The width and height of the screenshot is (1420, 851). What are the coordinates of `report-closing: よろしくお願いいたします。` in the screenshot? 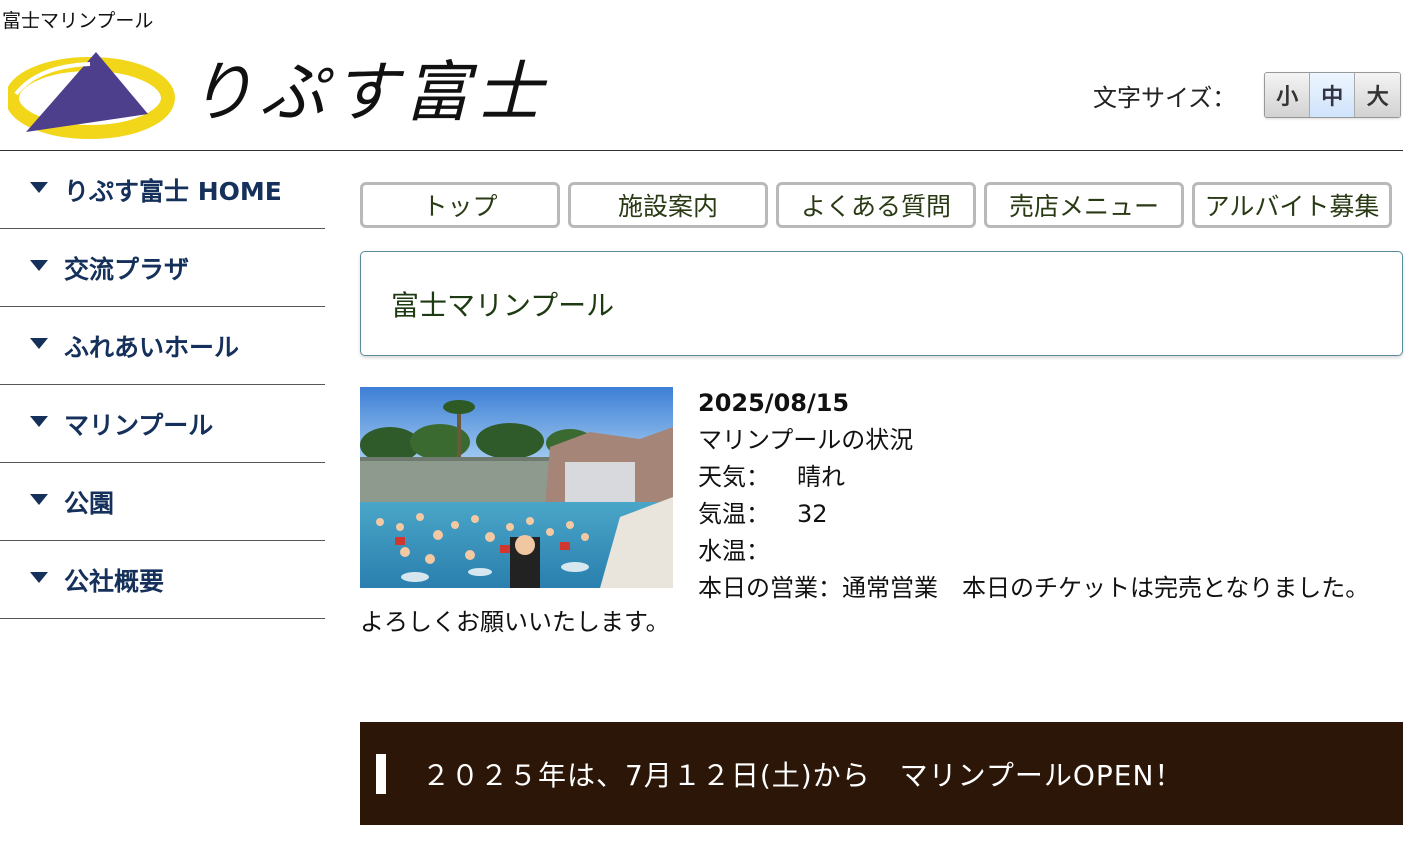 It's located at (515, 622).